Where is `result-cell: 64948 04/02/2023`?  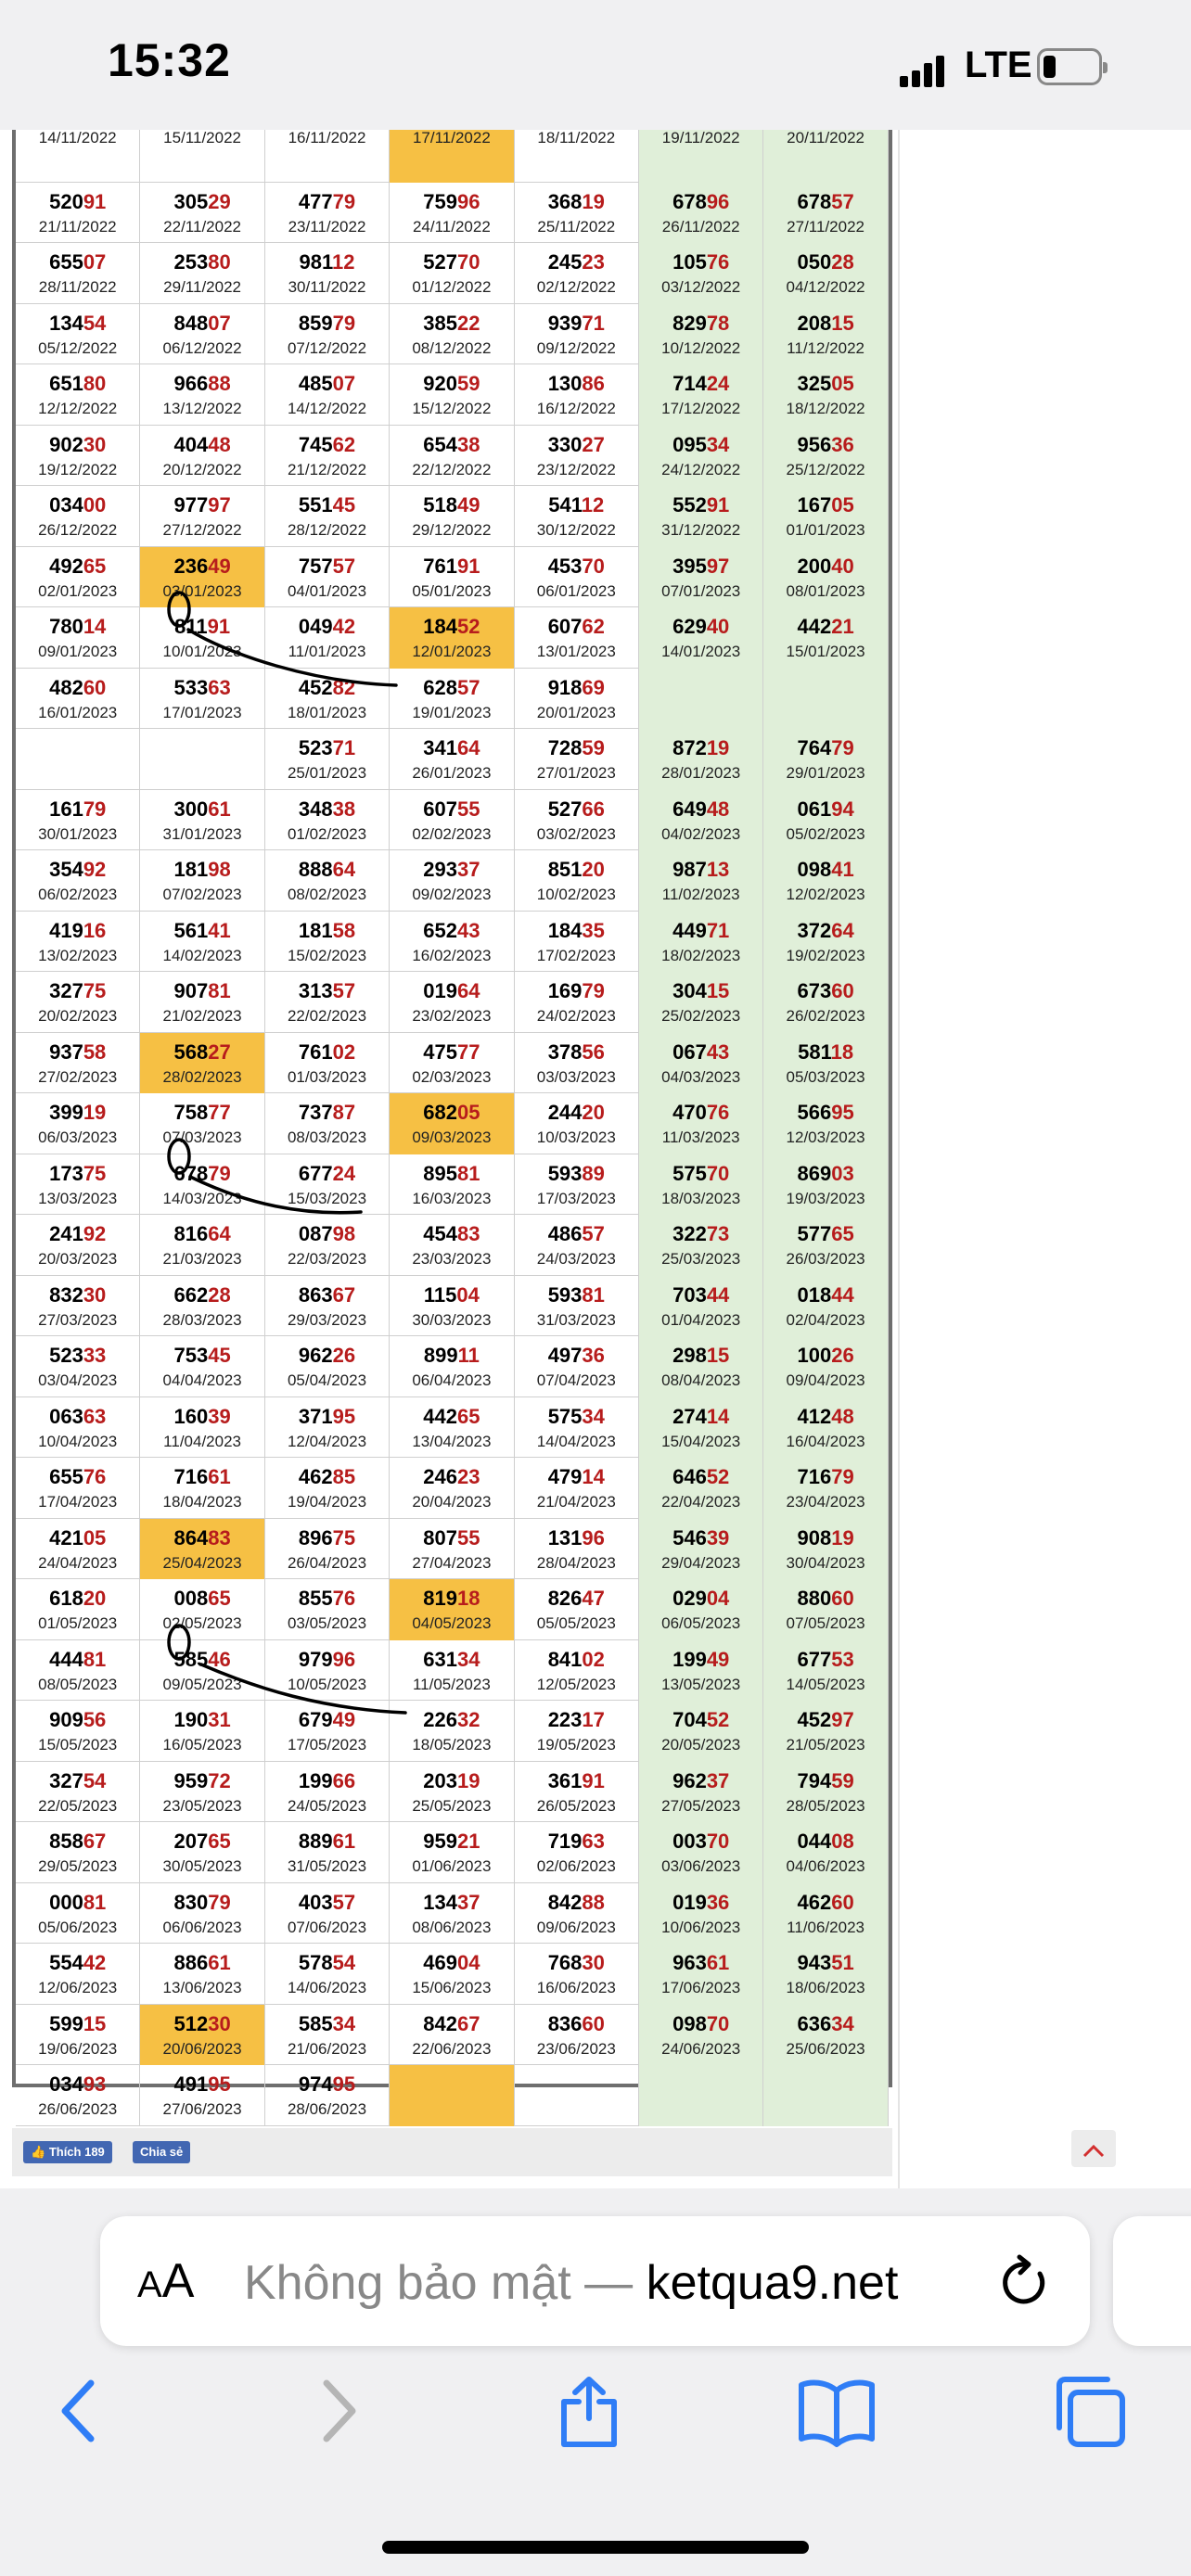
result-cell: 64948 04/02/2023 is located at coordinates (701, 819).